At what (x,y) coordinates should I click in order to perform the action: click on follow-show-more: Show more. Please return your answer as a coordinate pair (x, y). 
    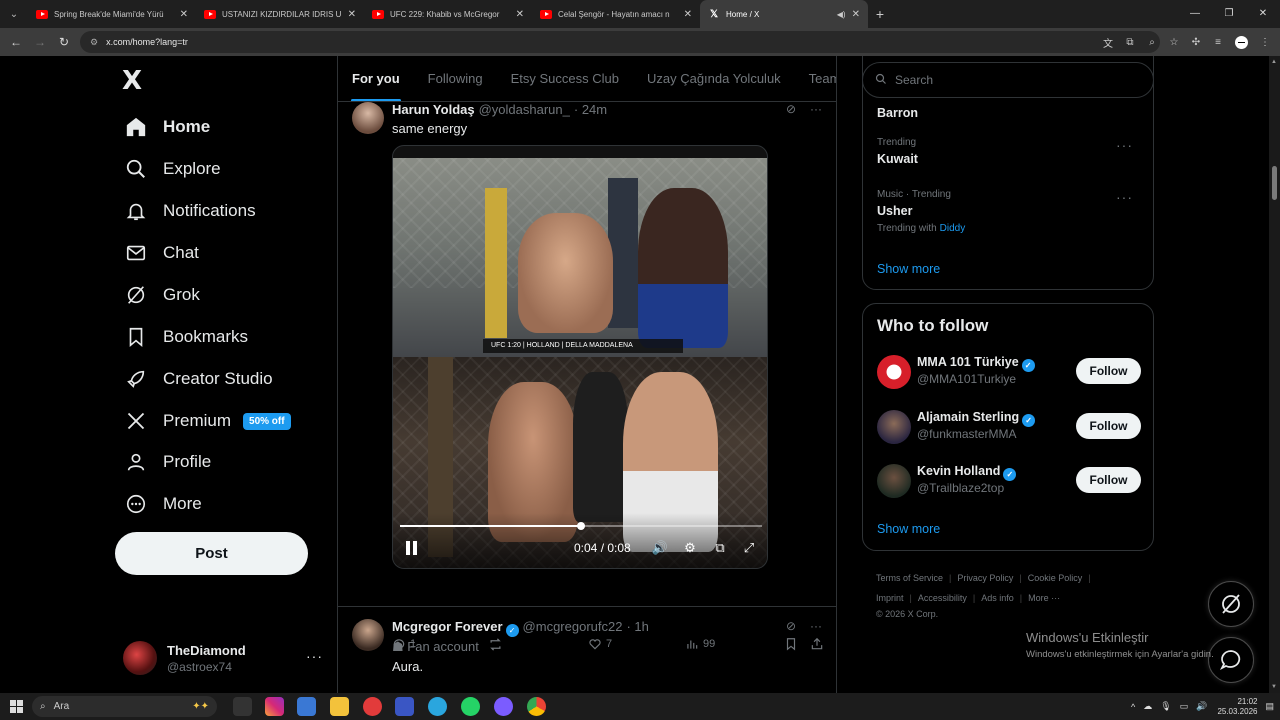
    Looking at the image, I should click on (908, 529).